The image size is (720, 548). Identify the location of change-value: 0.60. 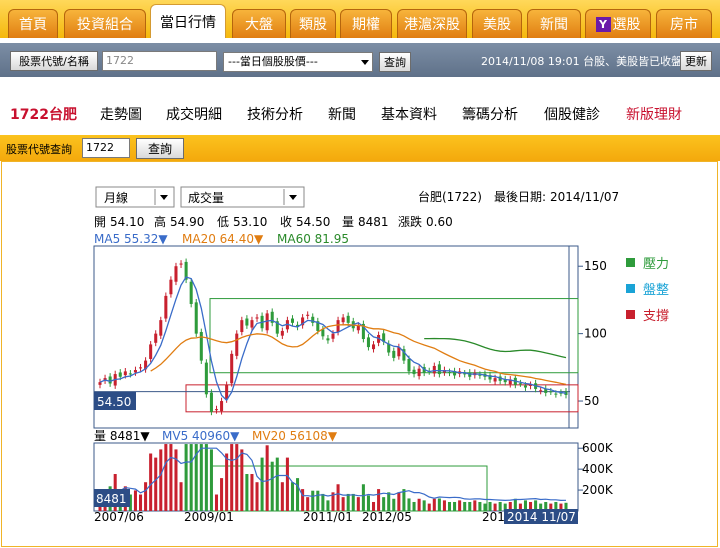
(439, 222).